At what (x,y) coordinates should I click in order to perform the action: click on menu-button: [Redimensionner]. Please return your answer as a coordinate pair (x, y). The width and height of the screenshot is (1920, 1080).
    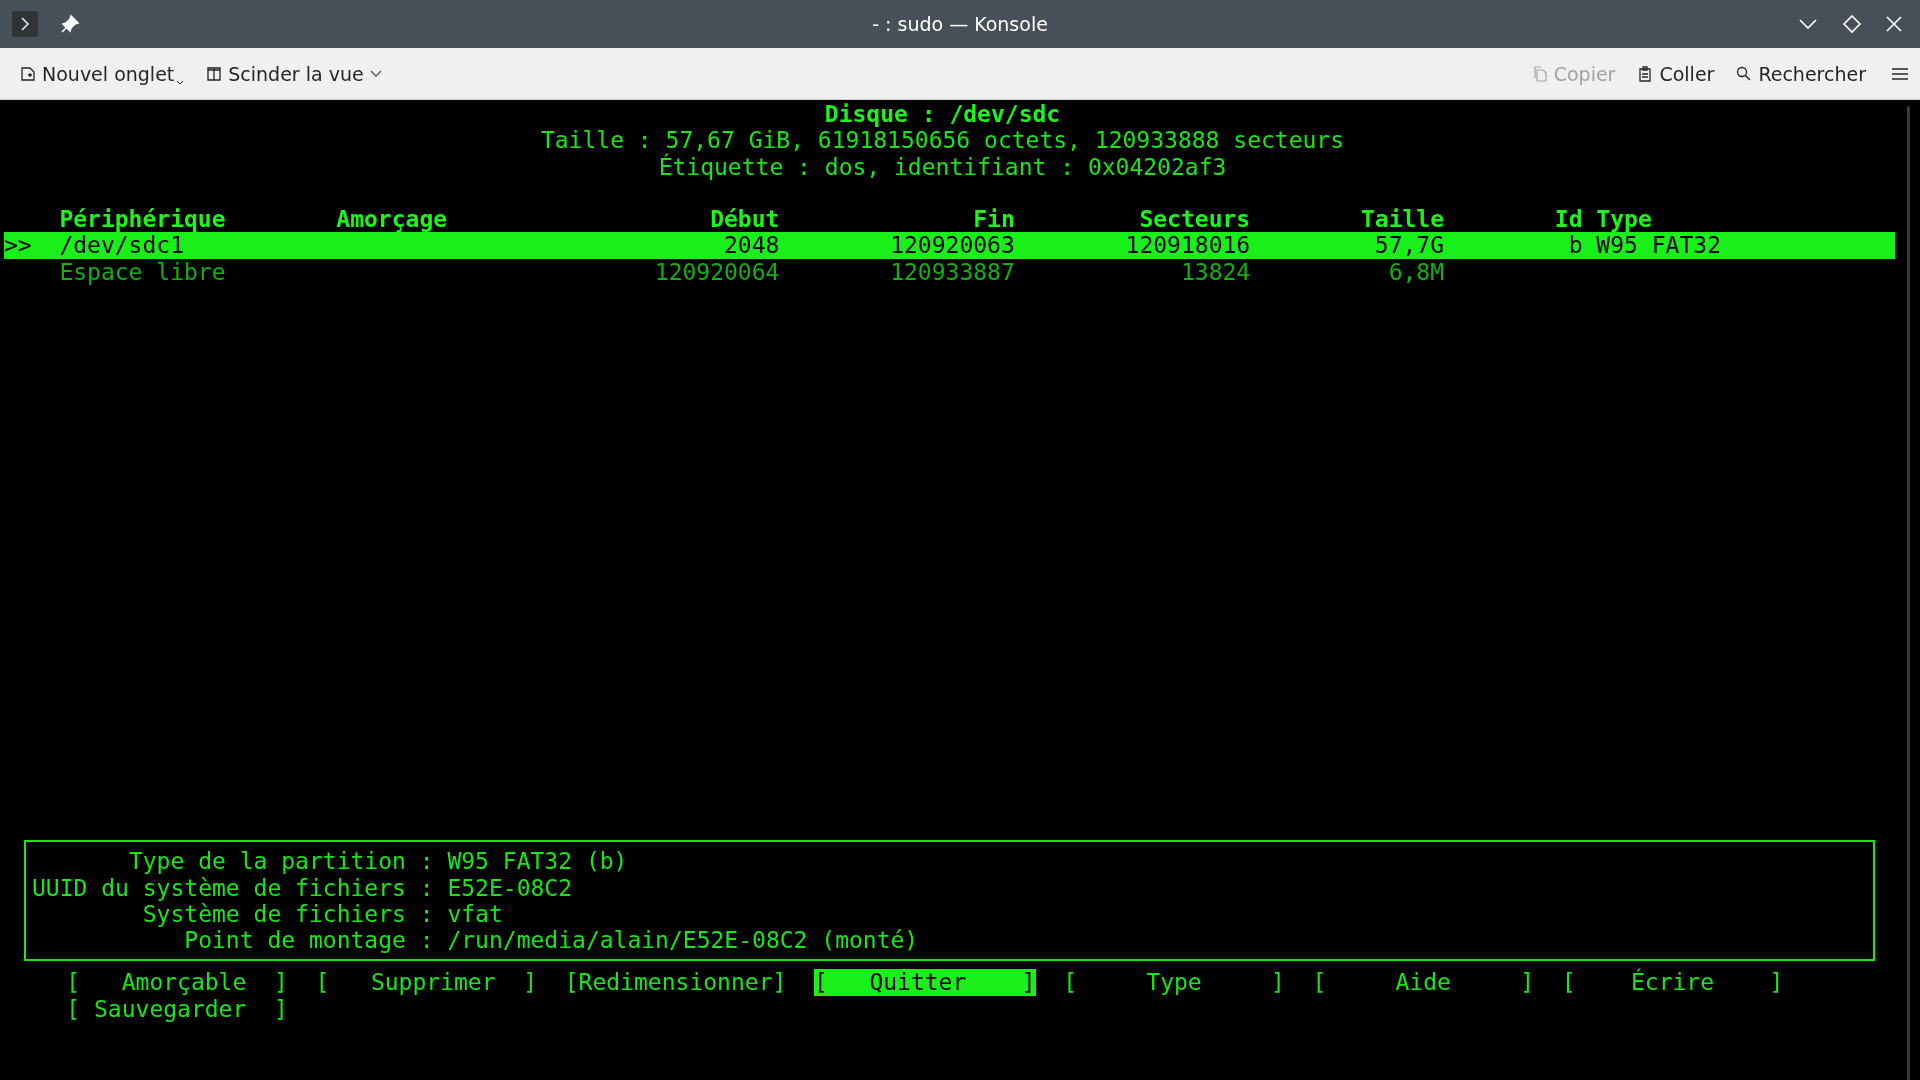
    Looking at the image, I should click on (675, 982).